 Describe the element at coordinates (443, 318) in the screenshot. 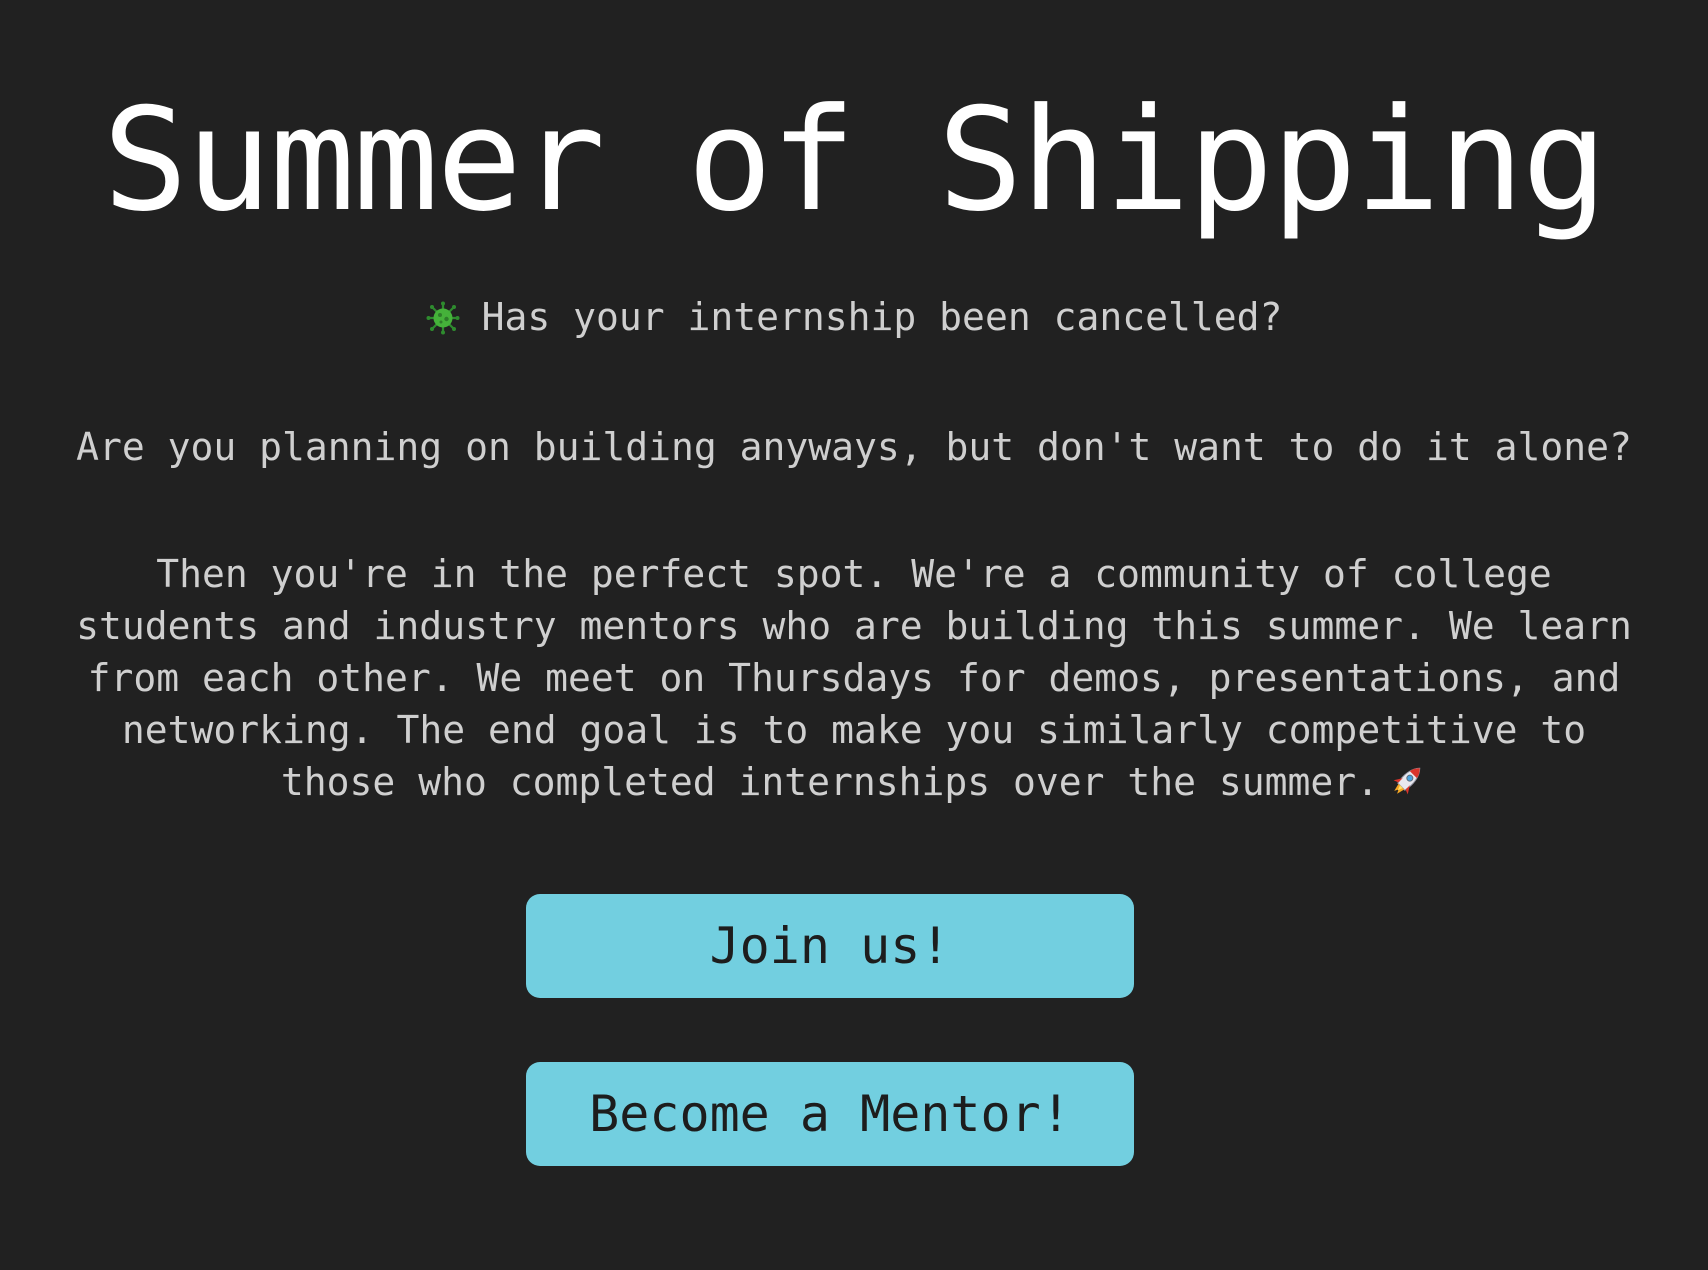

I see `virus-icon` at that location.